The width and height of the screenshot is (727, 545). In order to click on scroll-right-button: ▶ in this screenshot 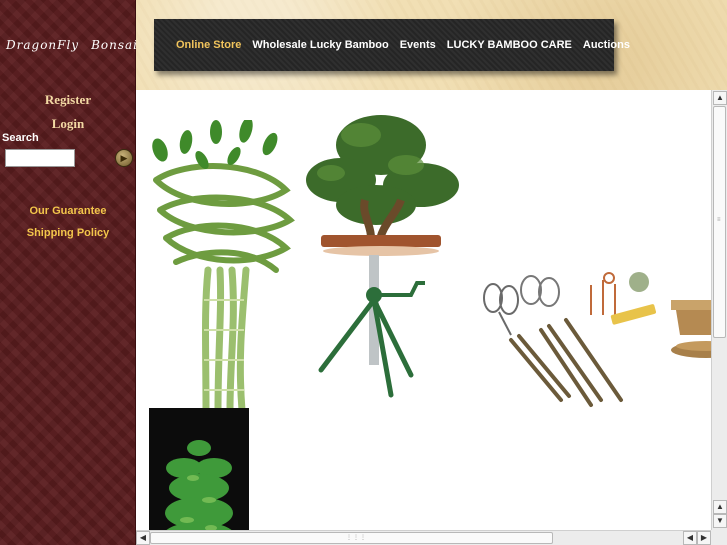, I will do `click(704, 538)`.